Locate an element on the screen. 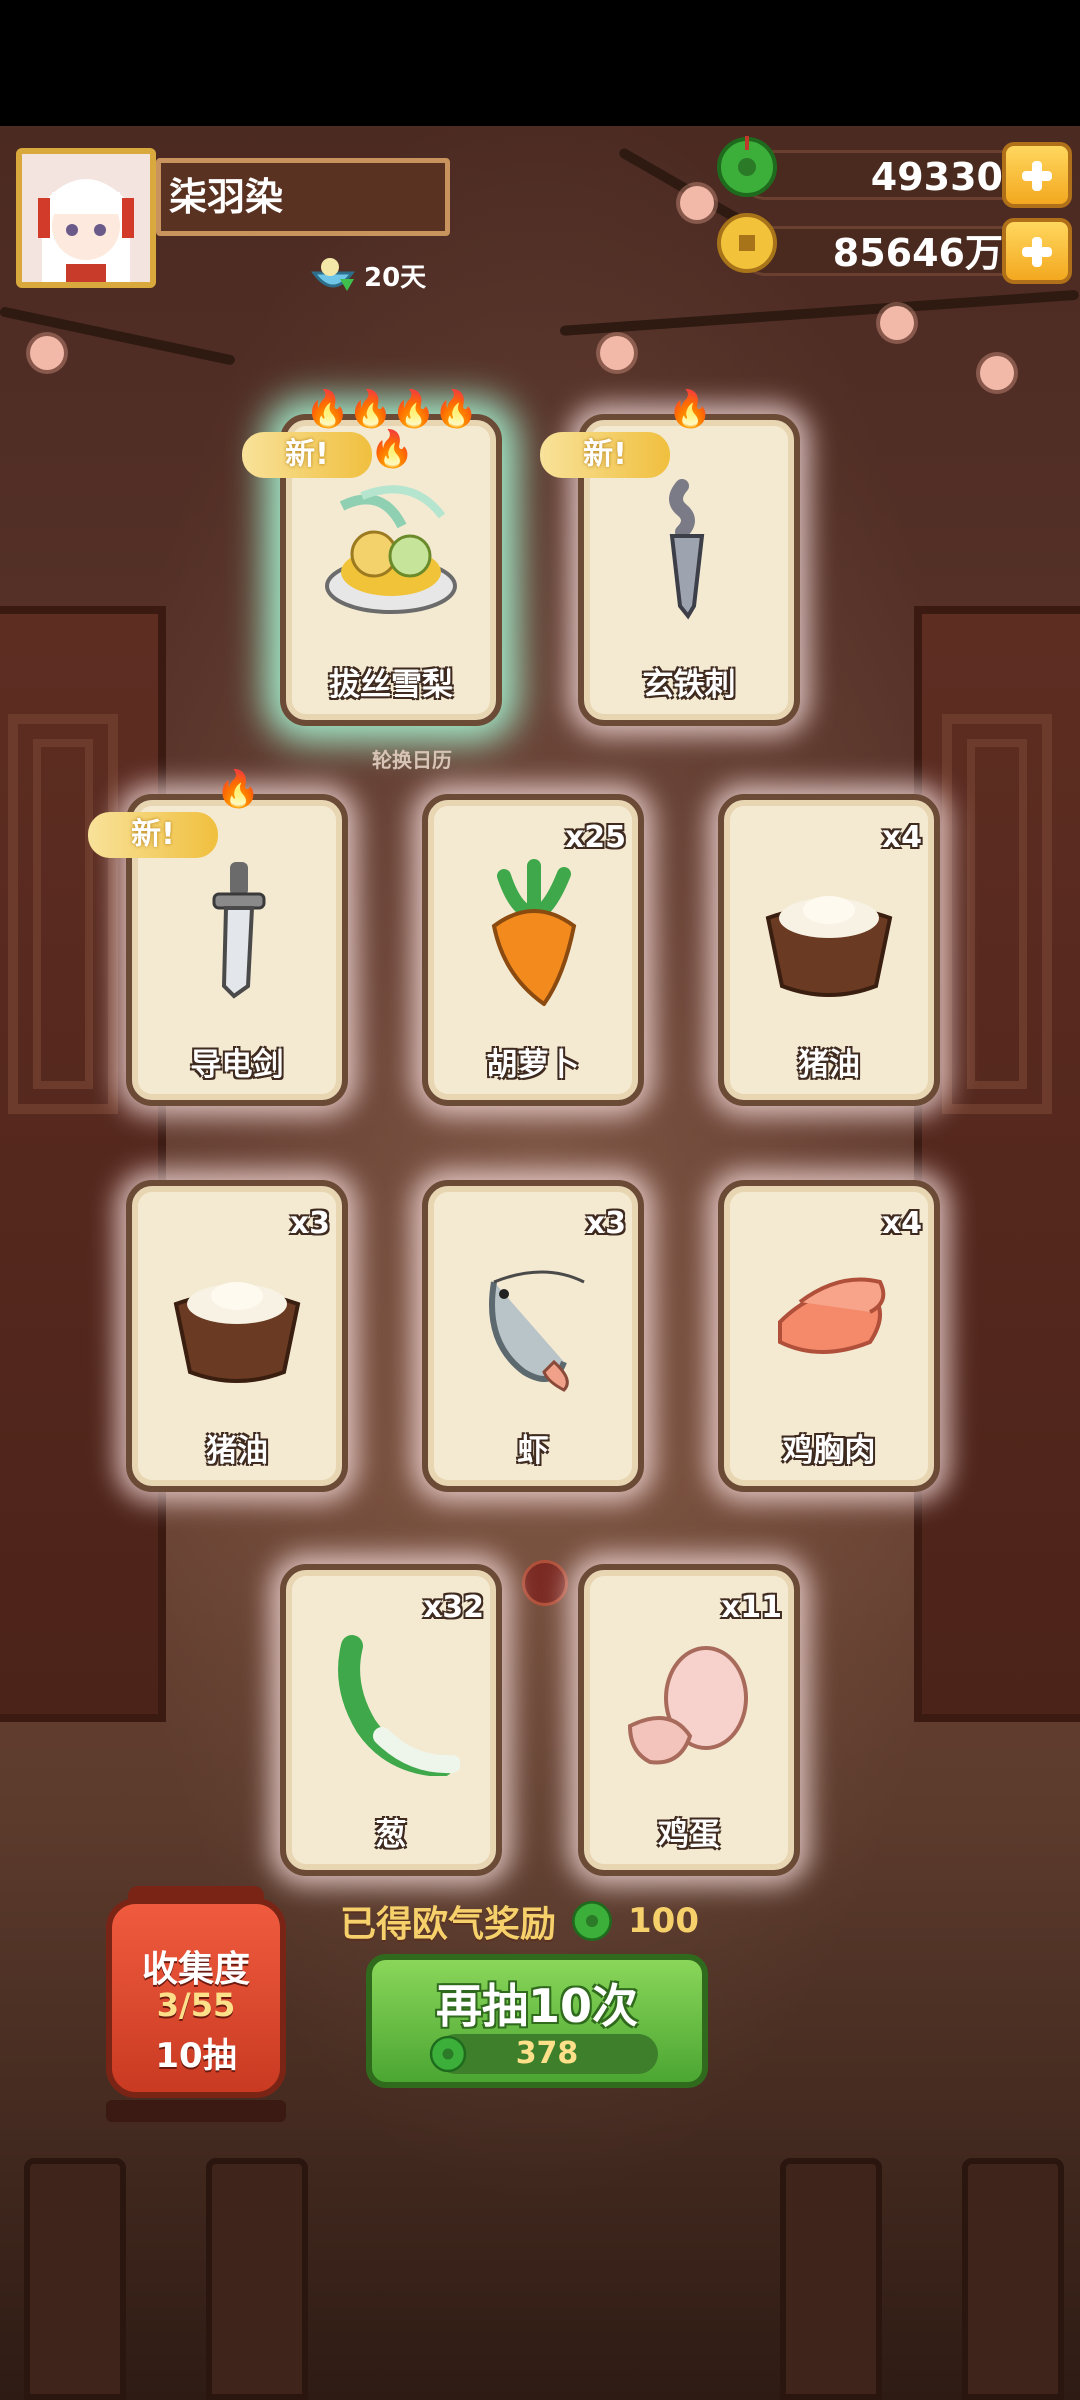  card-name: 导电剑 is located at coordinates (237, 1065).